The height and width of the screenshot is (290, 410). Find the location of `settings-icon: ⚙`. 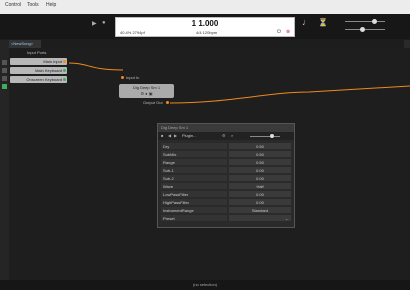

settings-icon: ⚙ is located at coordinates (224, 135).